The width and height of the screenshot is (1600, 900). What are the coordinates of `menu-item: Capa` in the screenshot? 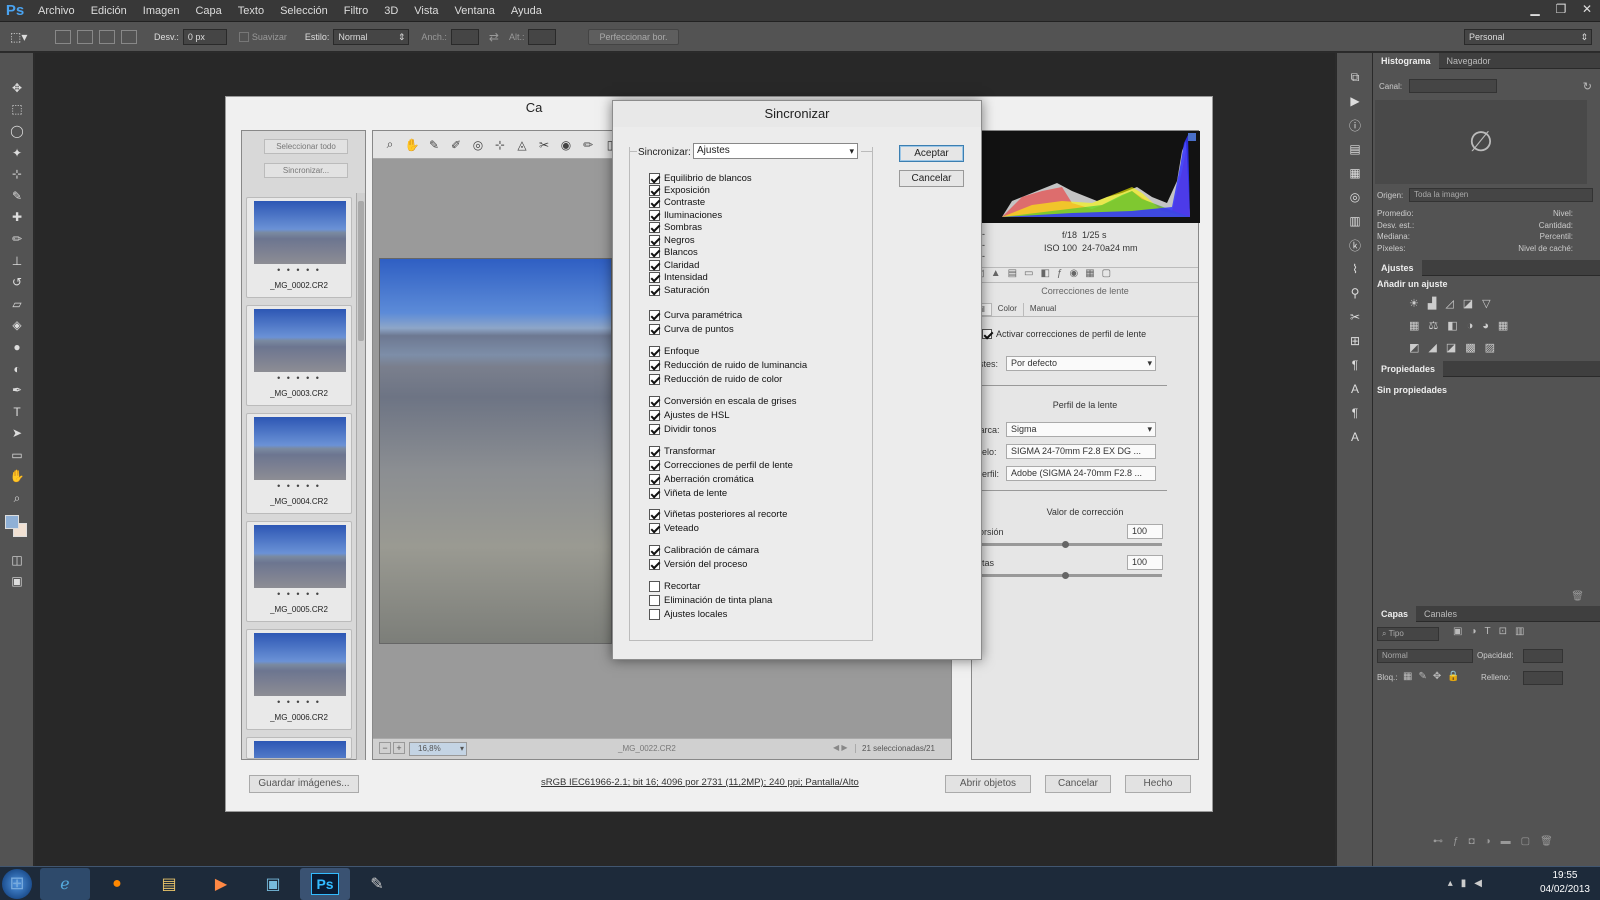 It's located at (208, 11).